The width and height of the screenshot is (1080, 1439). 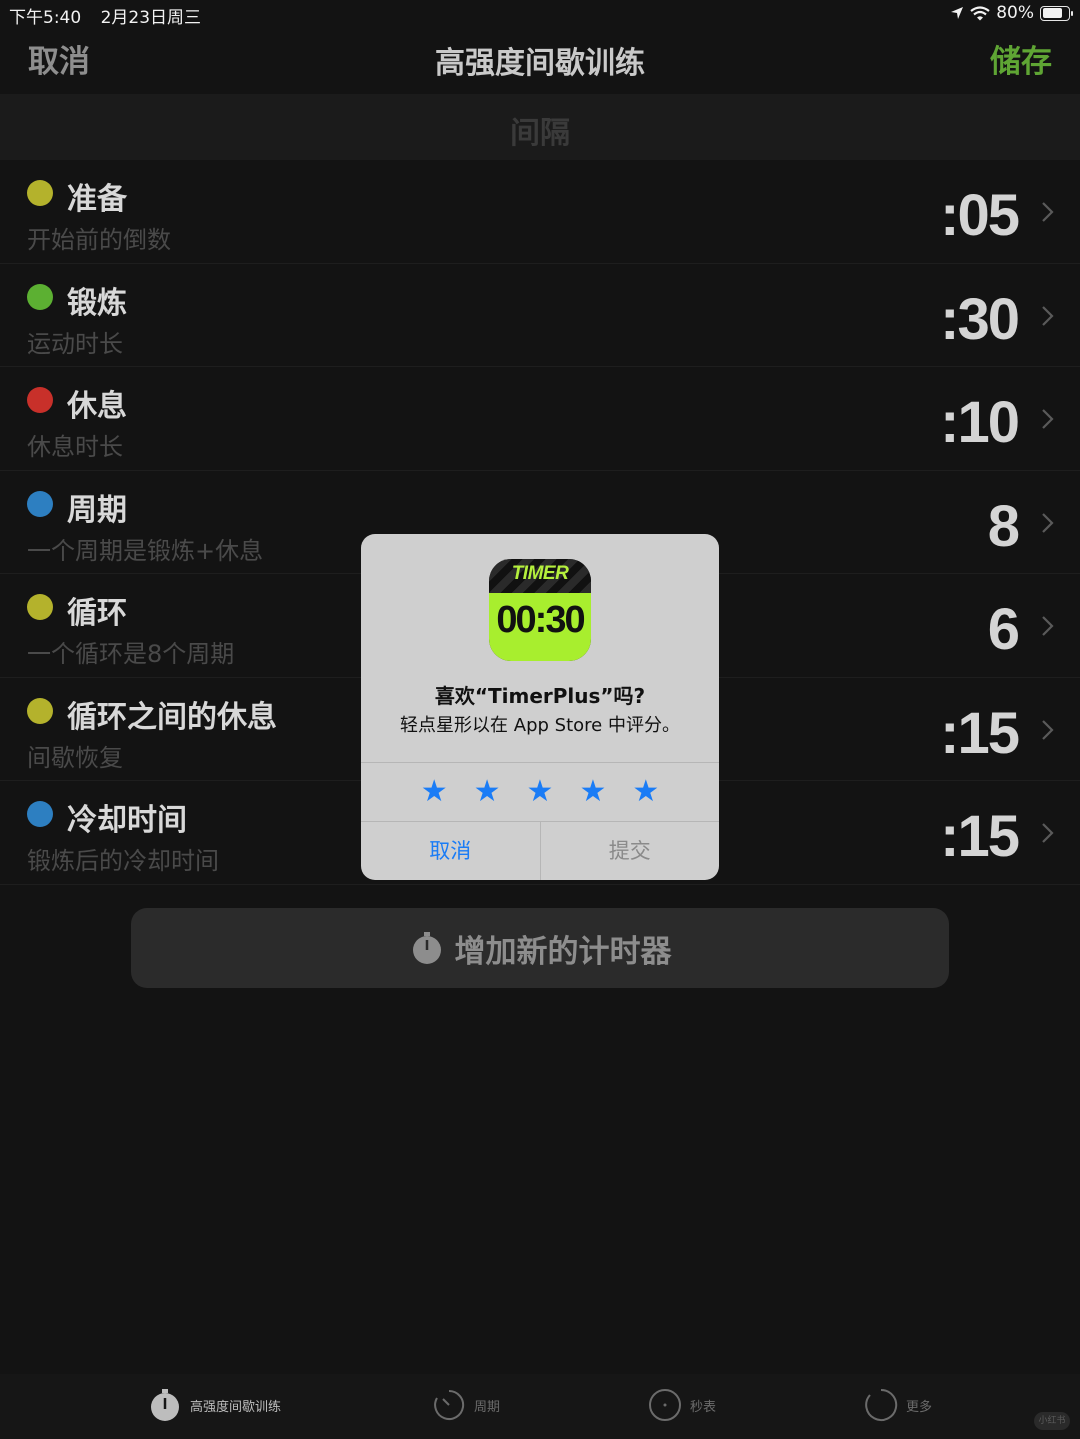 I want to click on tab-bar: 高强度间歇训练 周期 秒表 更多, so click(x=540, y=1406).